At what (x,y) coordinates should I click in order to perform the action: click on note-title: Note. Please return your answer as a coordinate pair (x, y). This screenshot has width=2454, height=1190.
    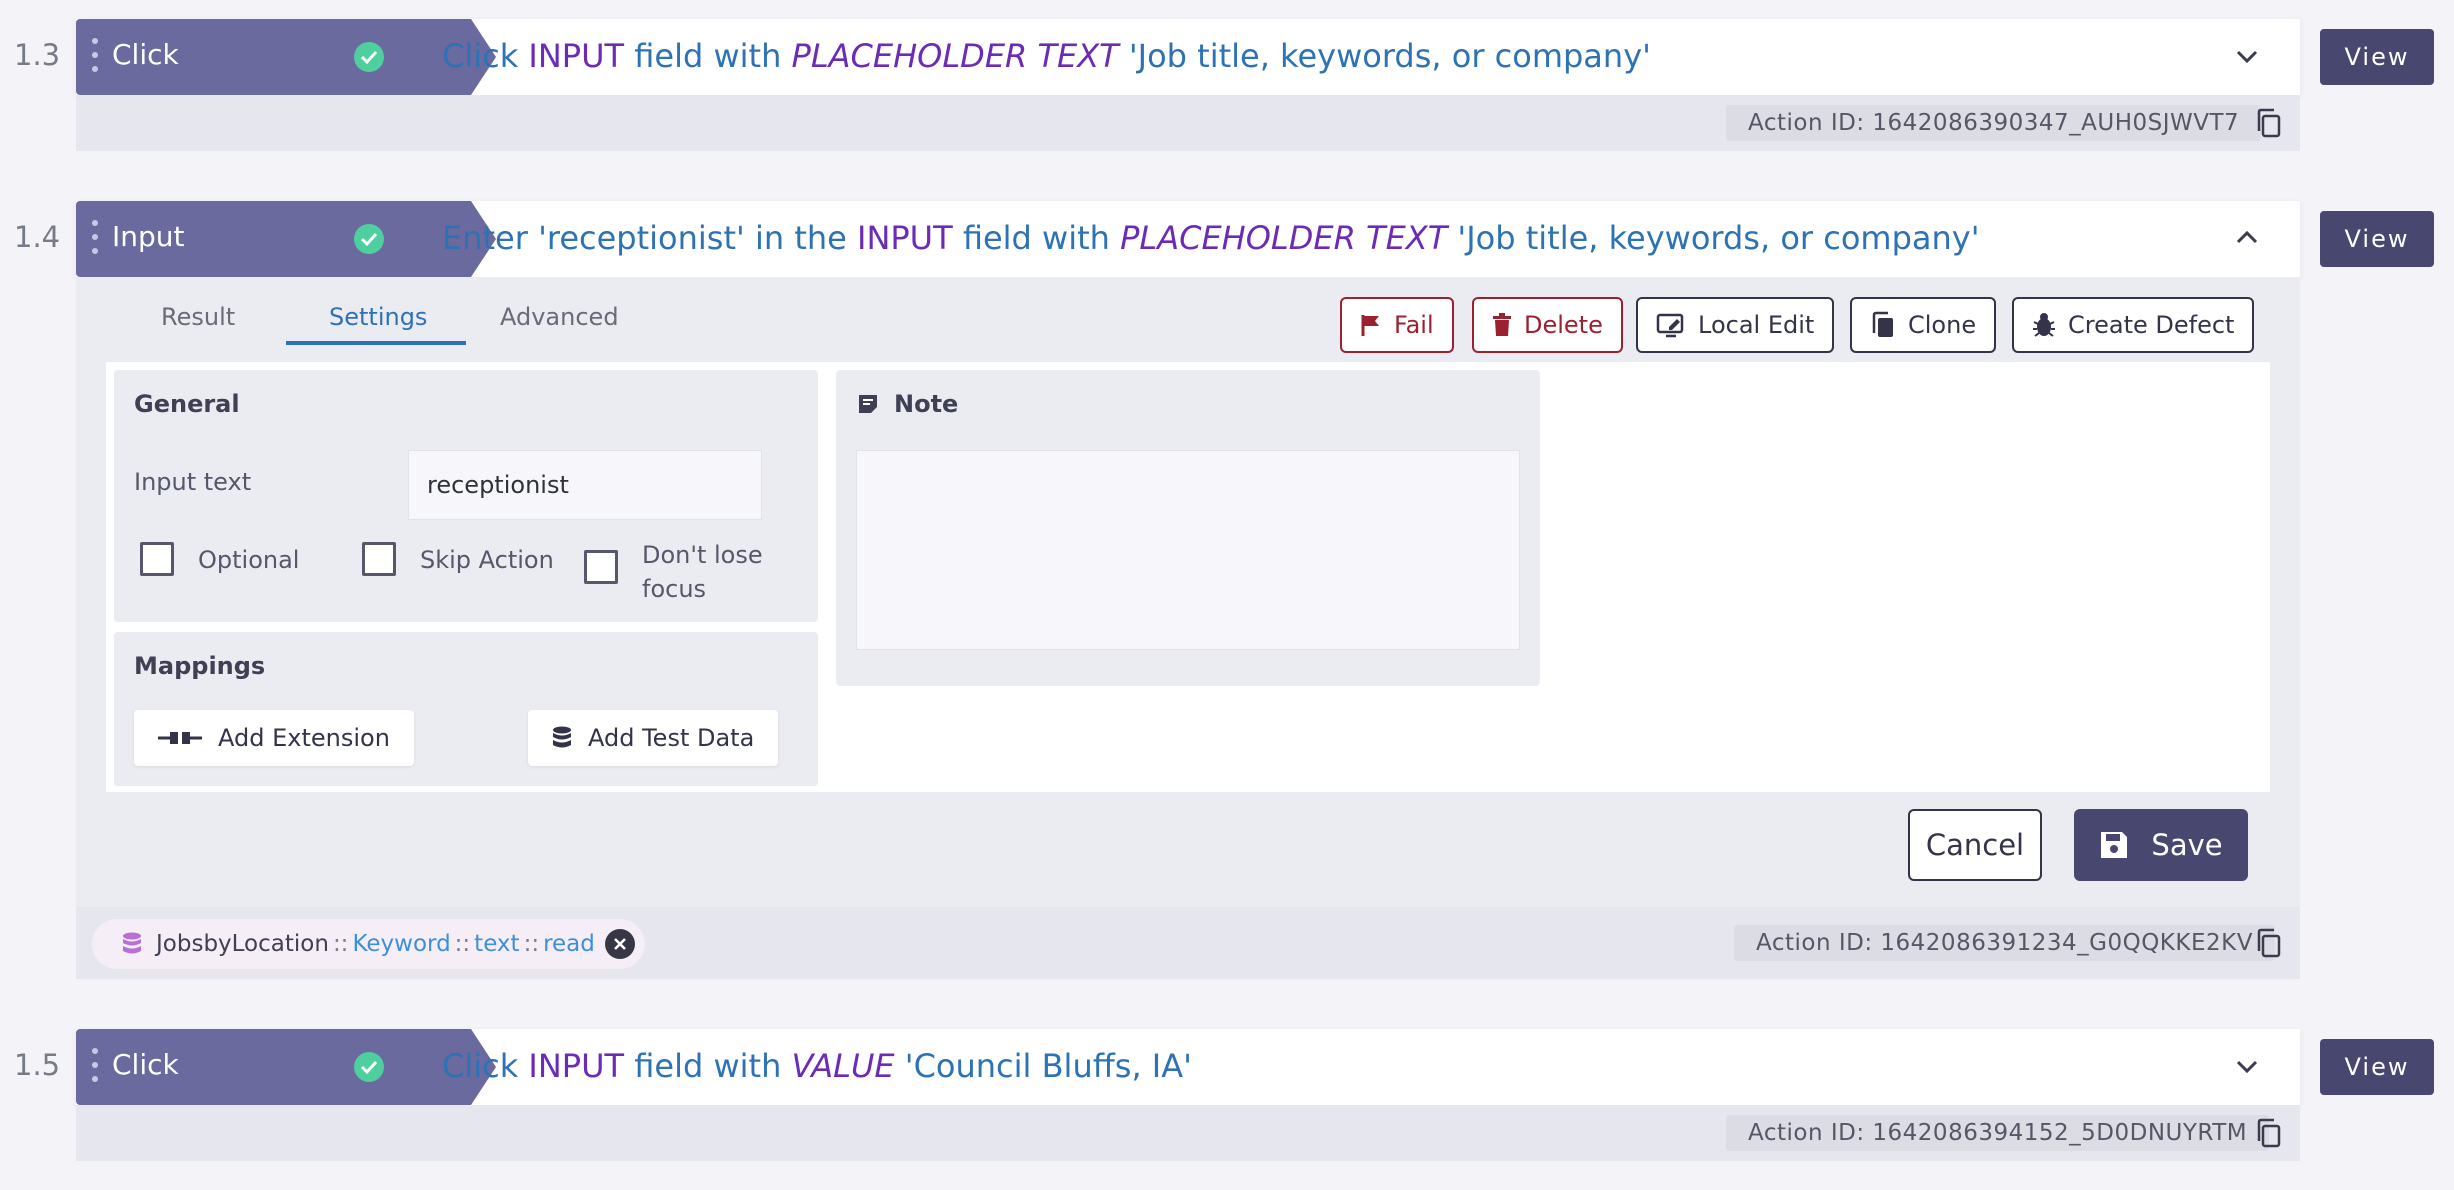
    Looking at the image, I should click on (926, 404).